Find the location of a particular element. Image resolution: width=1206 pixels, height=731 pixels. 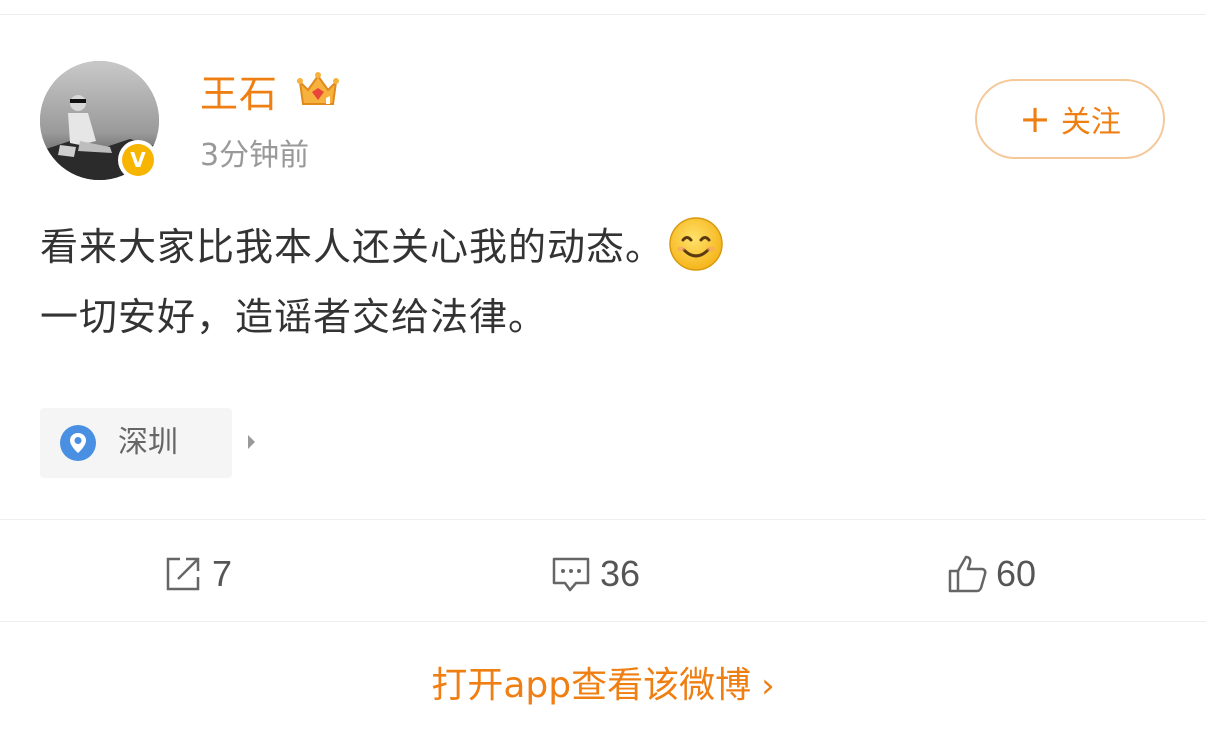

thumbs-up-icon is located at coordinates (967, 574).